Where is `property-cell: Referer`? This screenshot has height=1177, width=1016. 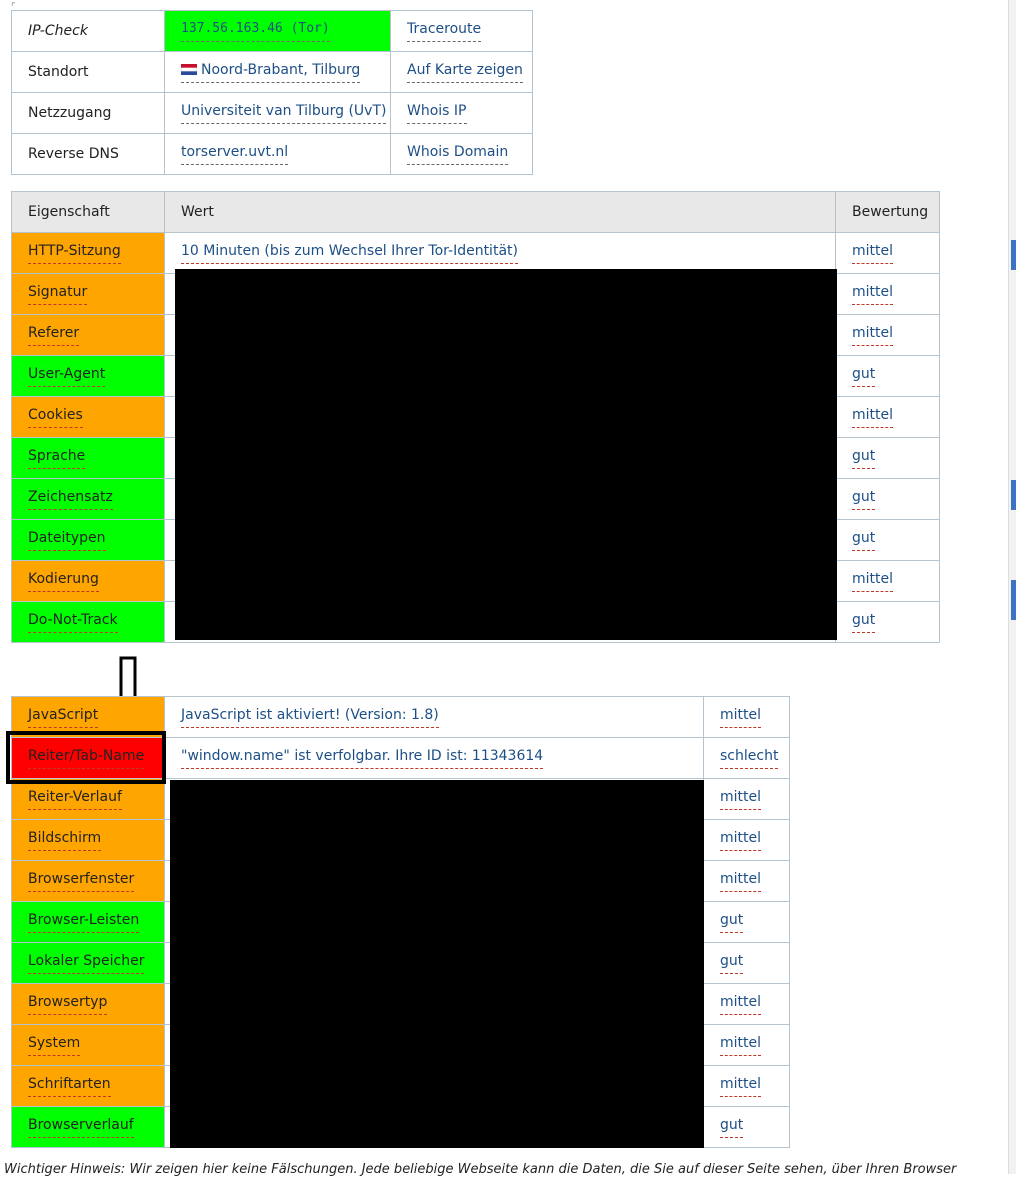 property-cell: Referer is located at coordinates (88, 335).